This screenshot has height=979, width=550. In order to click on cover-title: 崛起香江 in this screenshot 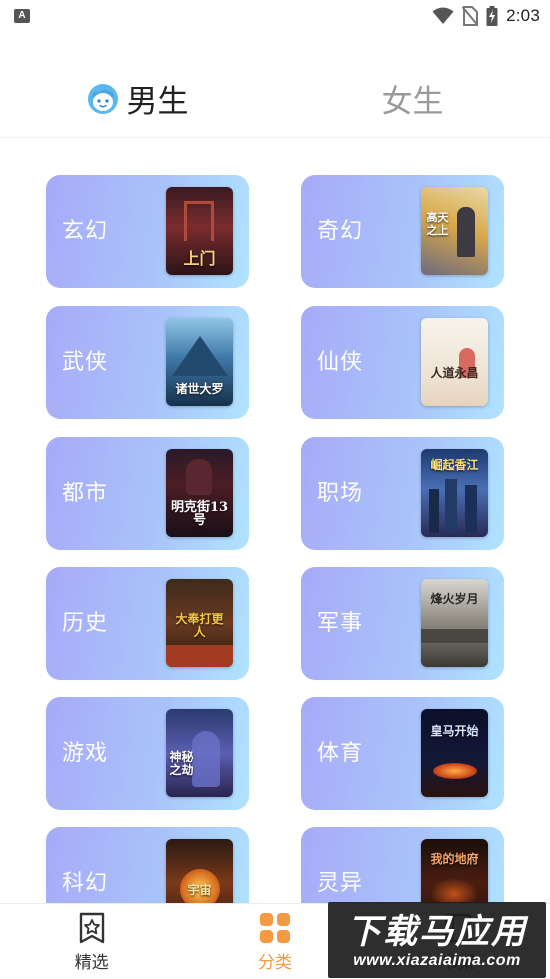, I will do `click(454, 465)`.